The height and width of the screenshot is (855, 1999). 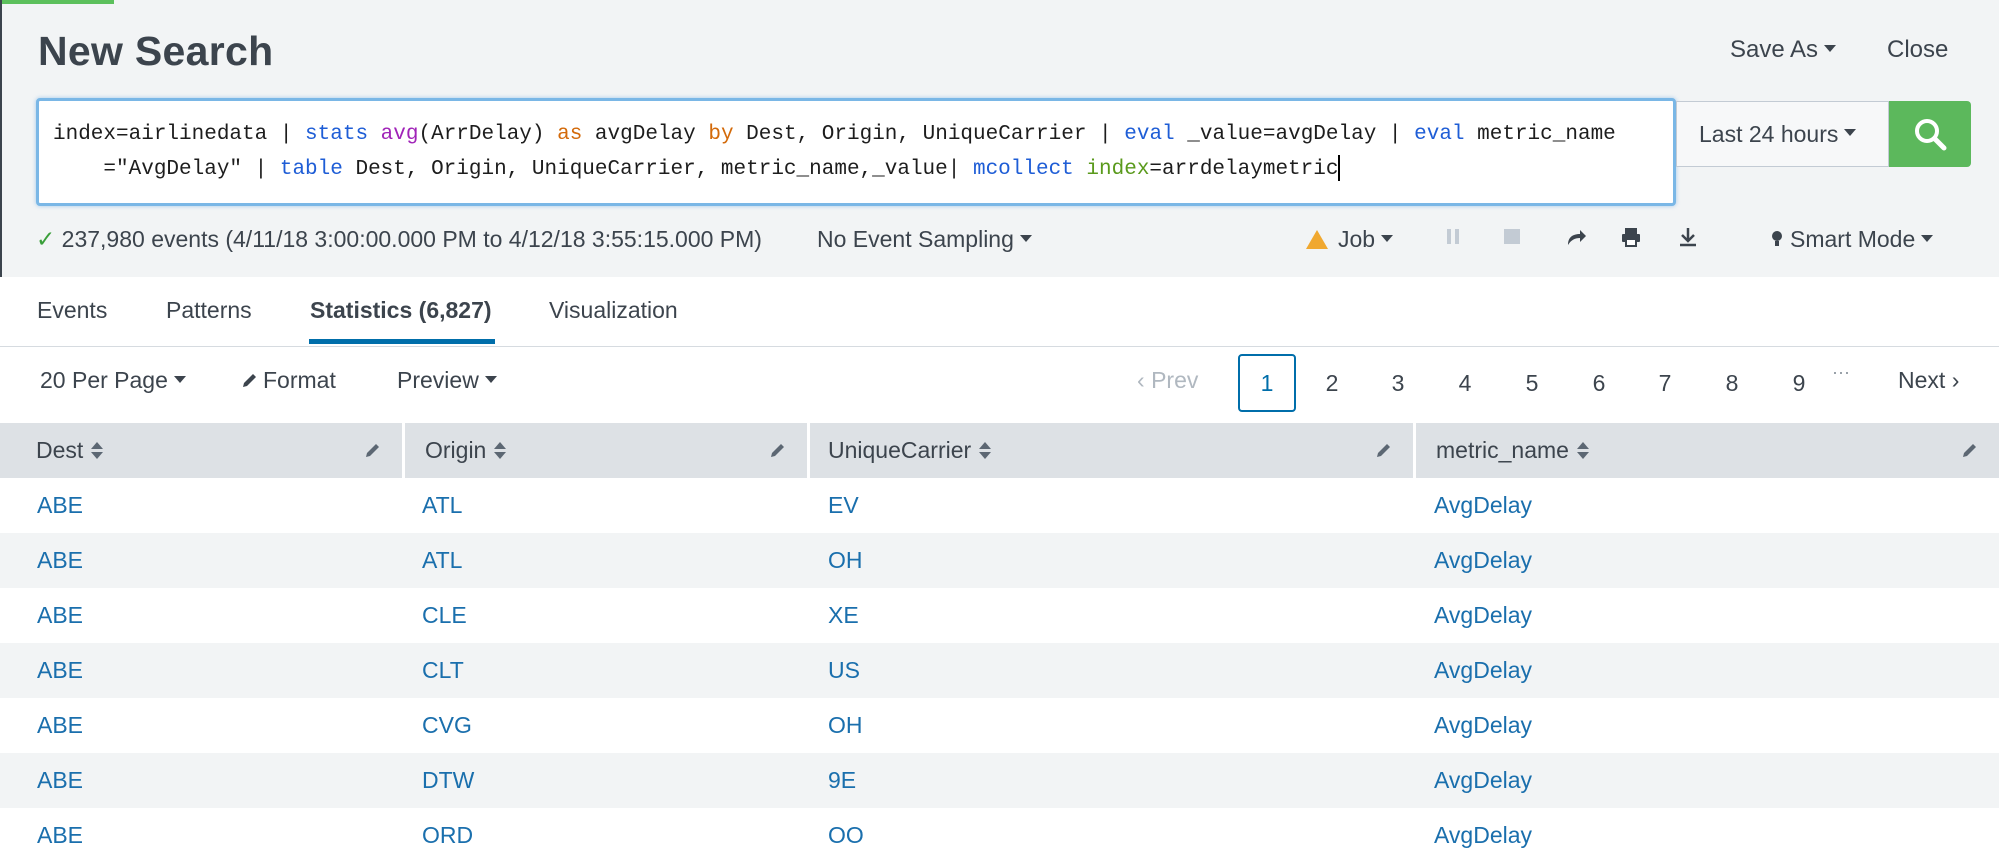 I want to click on pager-prev-label: Prev, so click(x=1175, y=380).